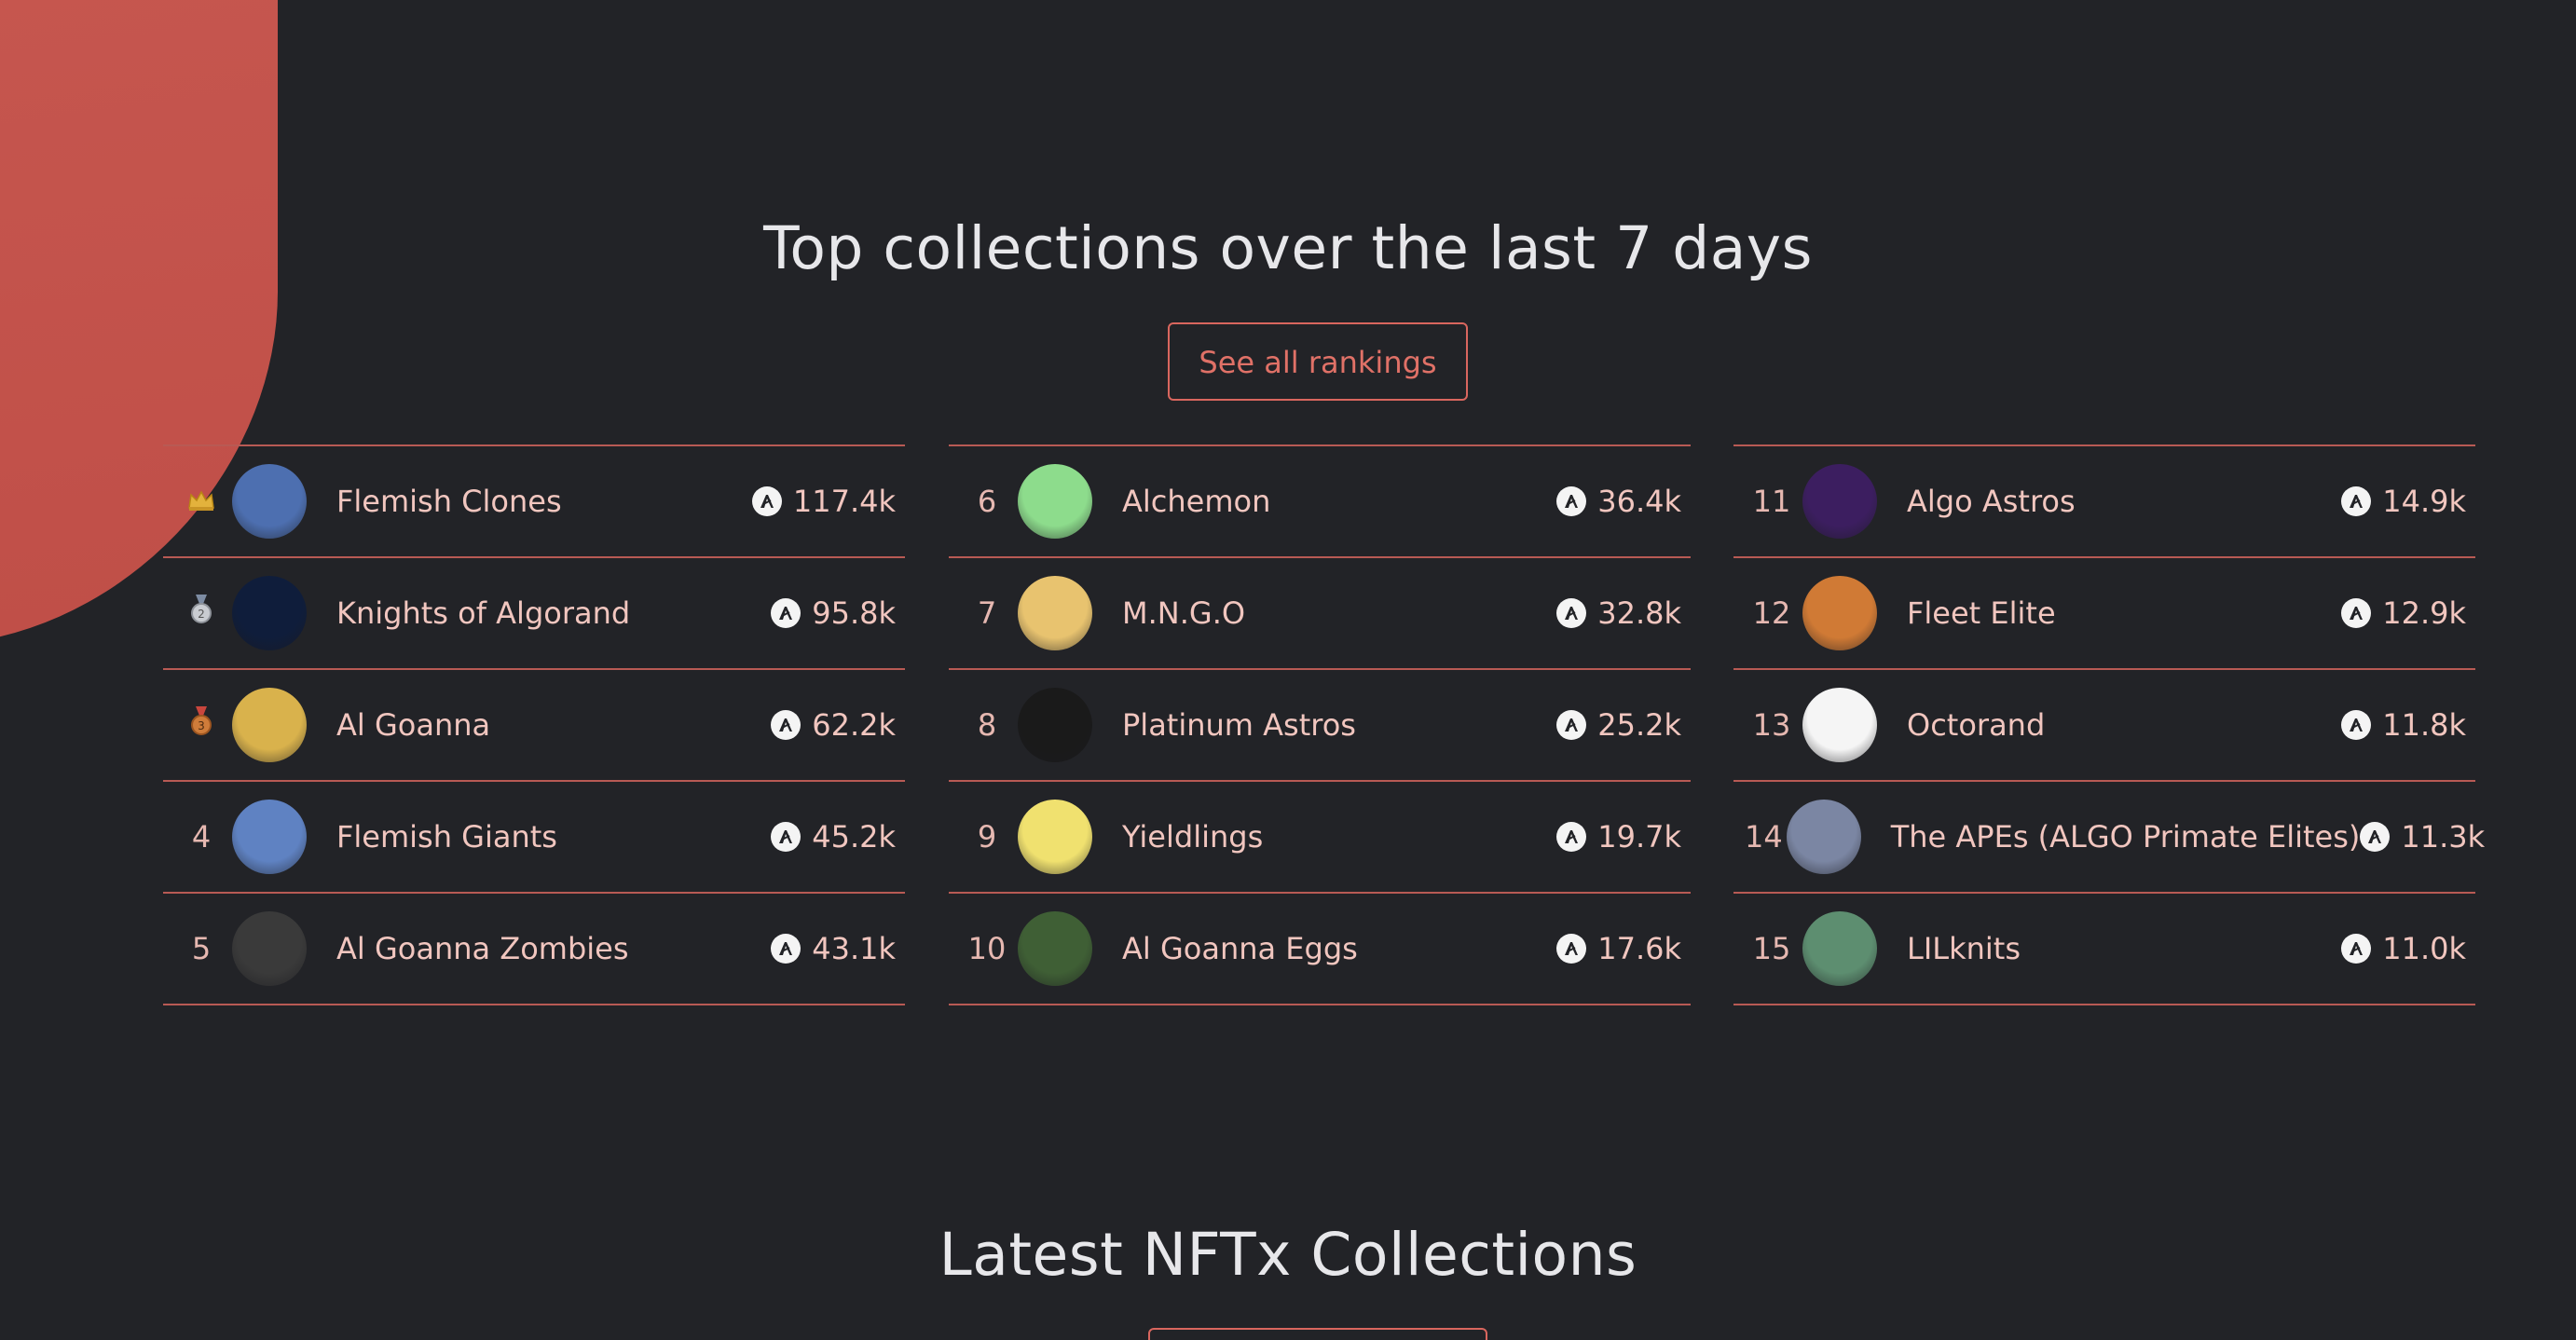 This screenshot has width=2576, height=1340. I want to click on rank-number: 2, so click(195, 613).